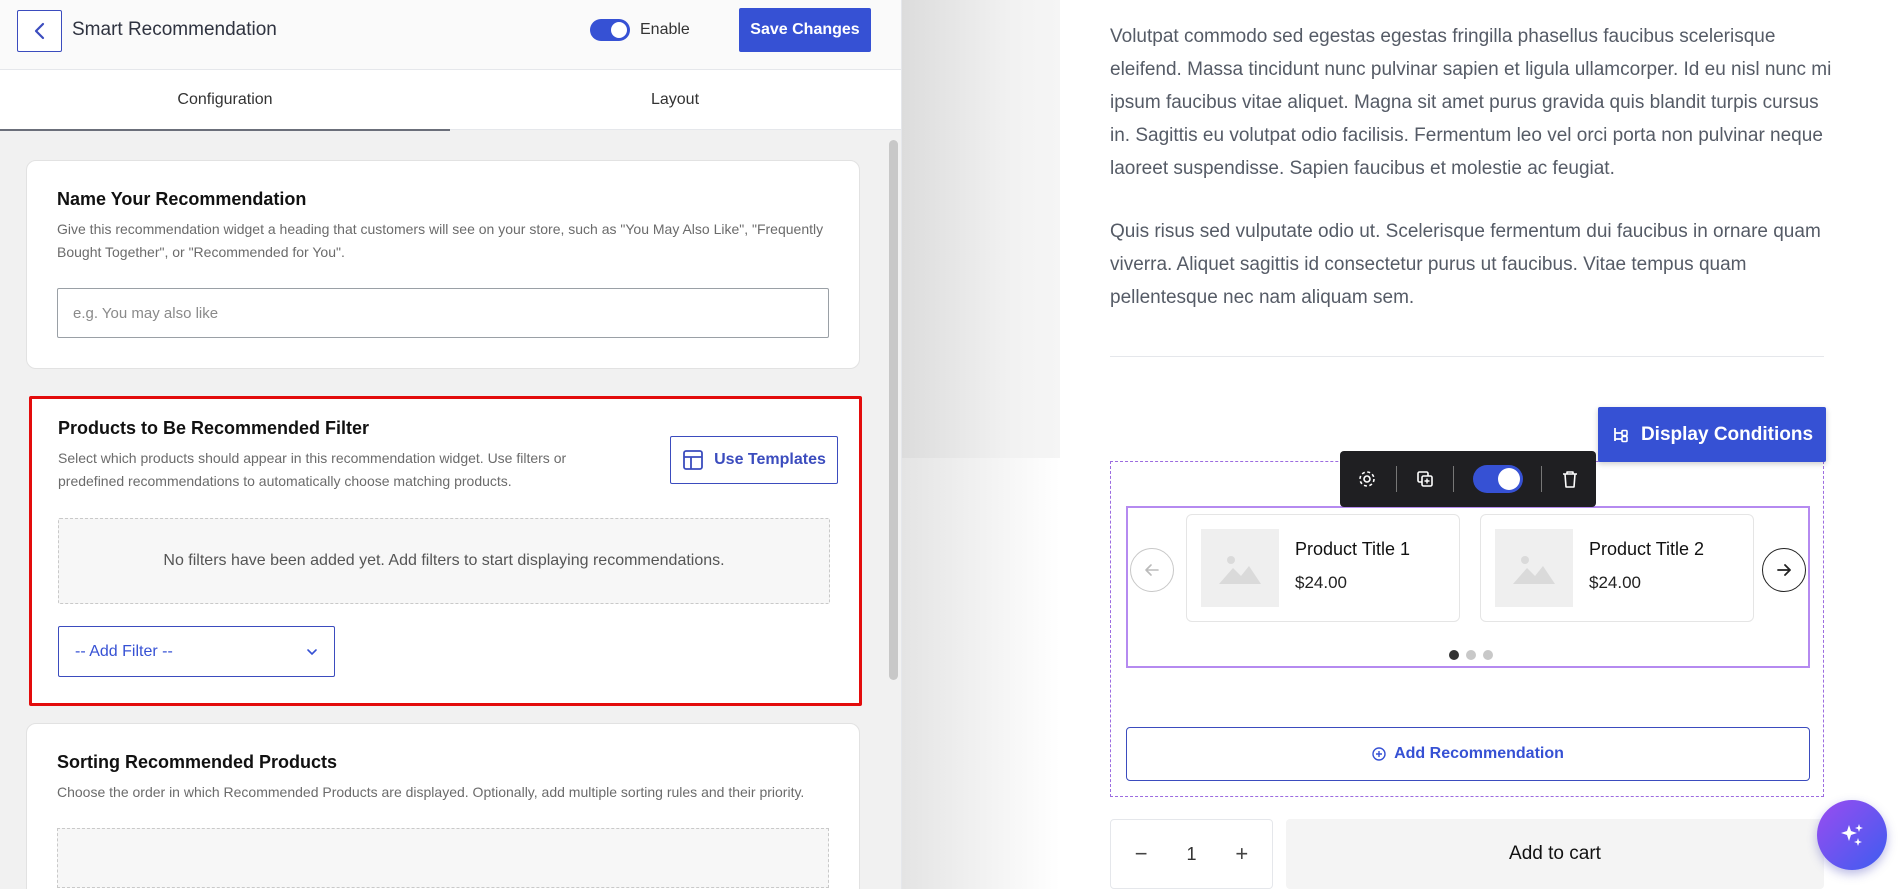  What do you see at coordinates (182, 199) in the screenshot?
I see `name-section-title: Name Your Recommendation` at bounding box center [182, 199].